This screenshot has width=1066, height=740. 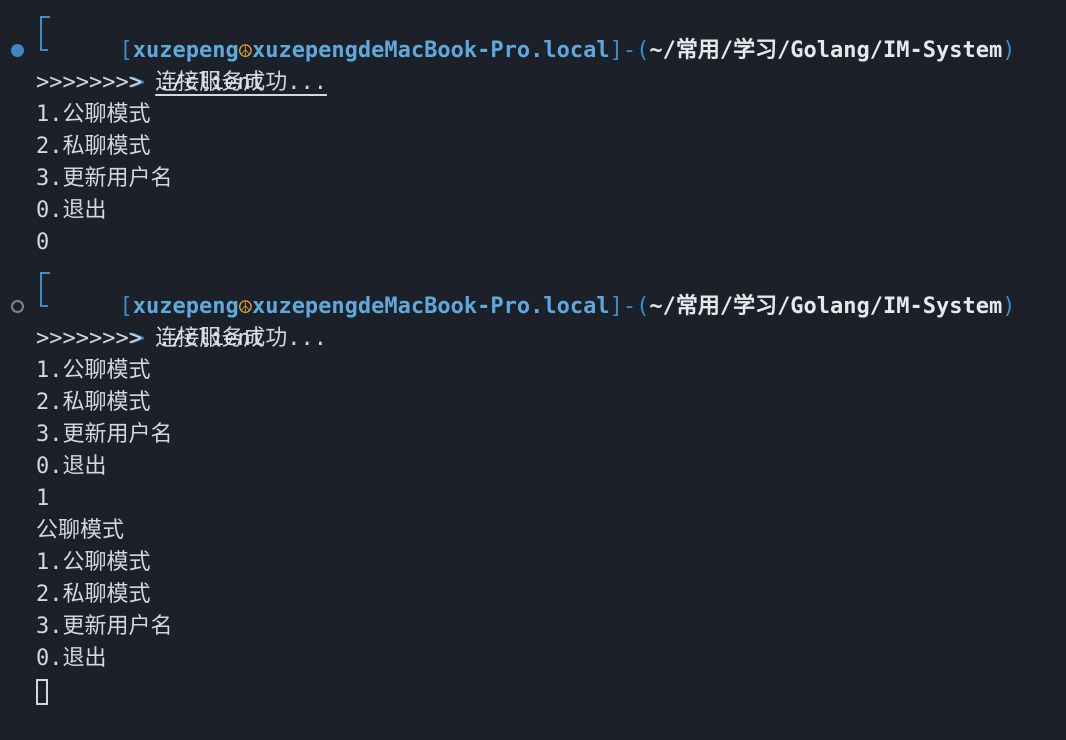 What do you see at coordinates (42, 692) in the screenshot?
I see `text-cursor` at bounding box center [42, 692].